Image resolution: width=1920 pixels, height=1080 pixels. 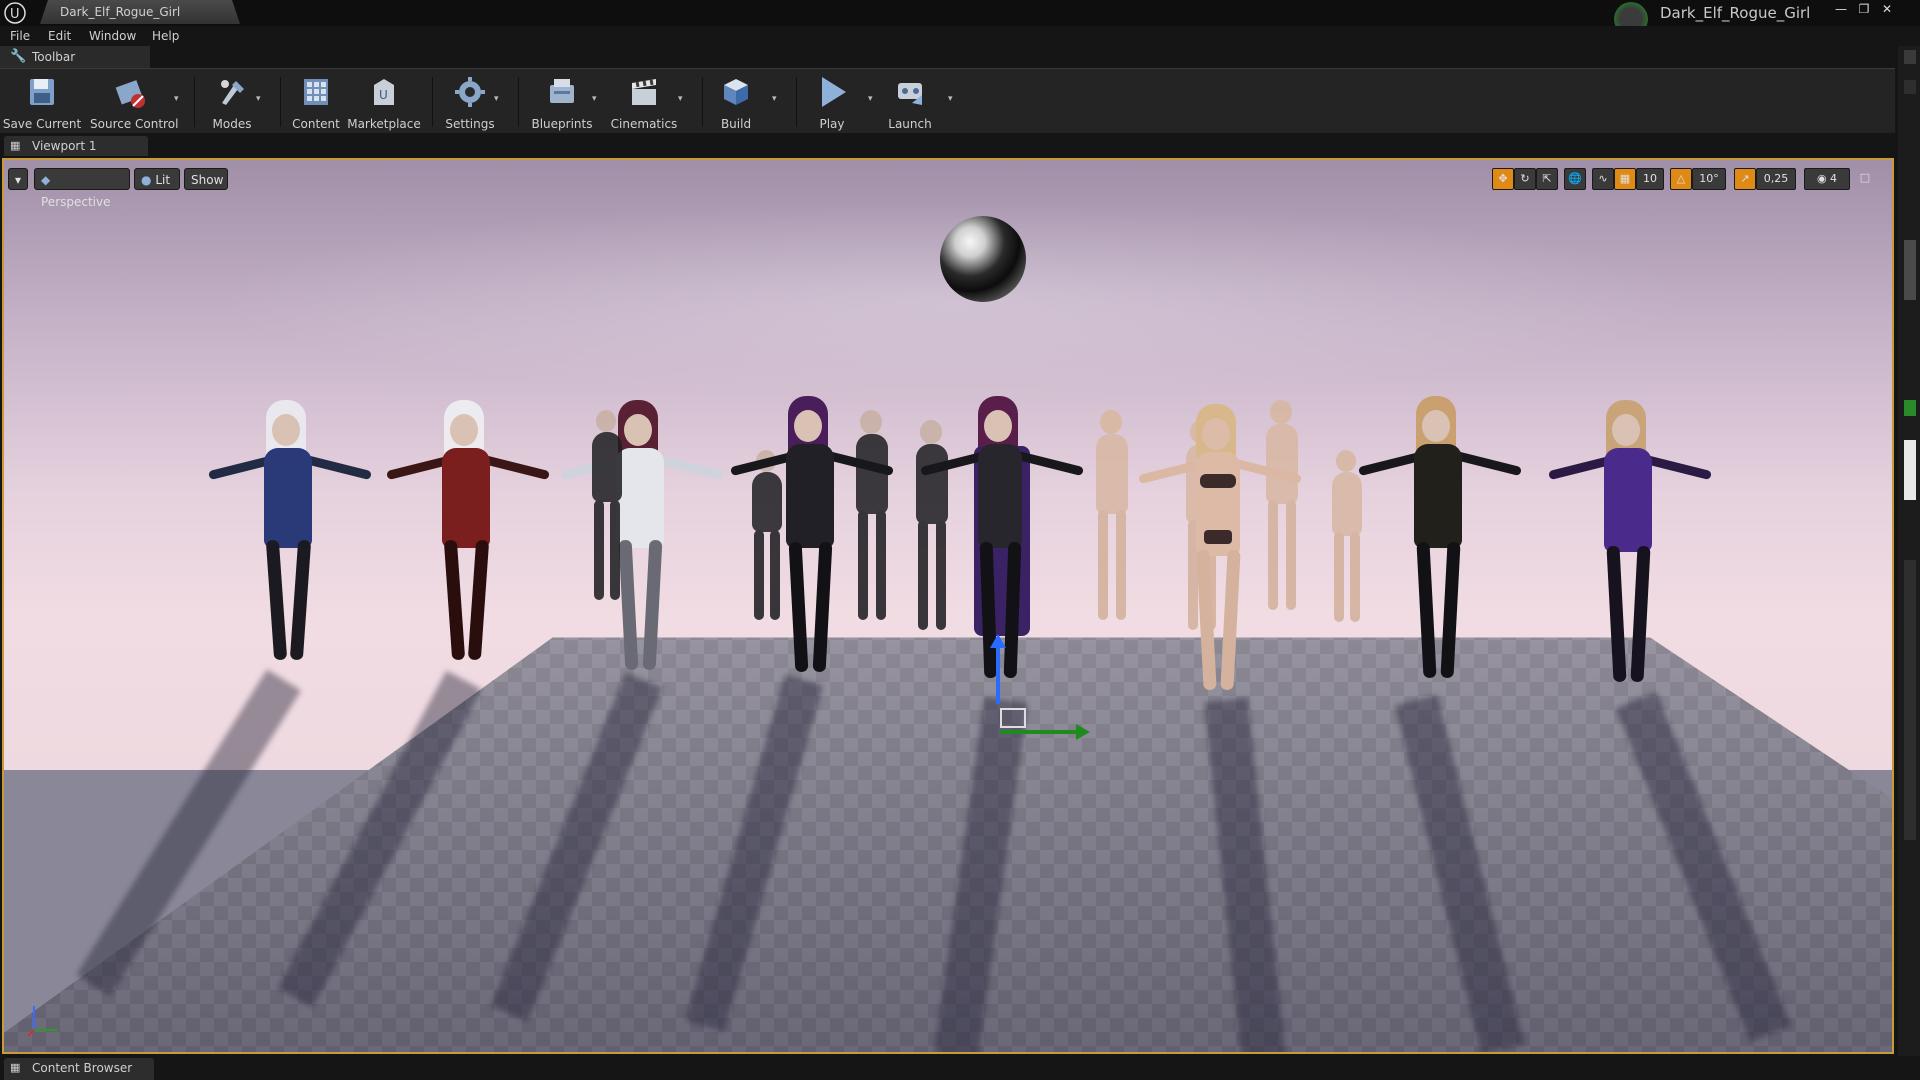 I want to click on separator, so click(x=518, y=102).